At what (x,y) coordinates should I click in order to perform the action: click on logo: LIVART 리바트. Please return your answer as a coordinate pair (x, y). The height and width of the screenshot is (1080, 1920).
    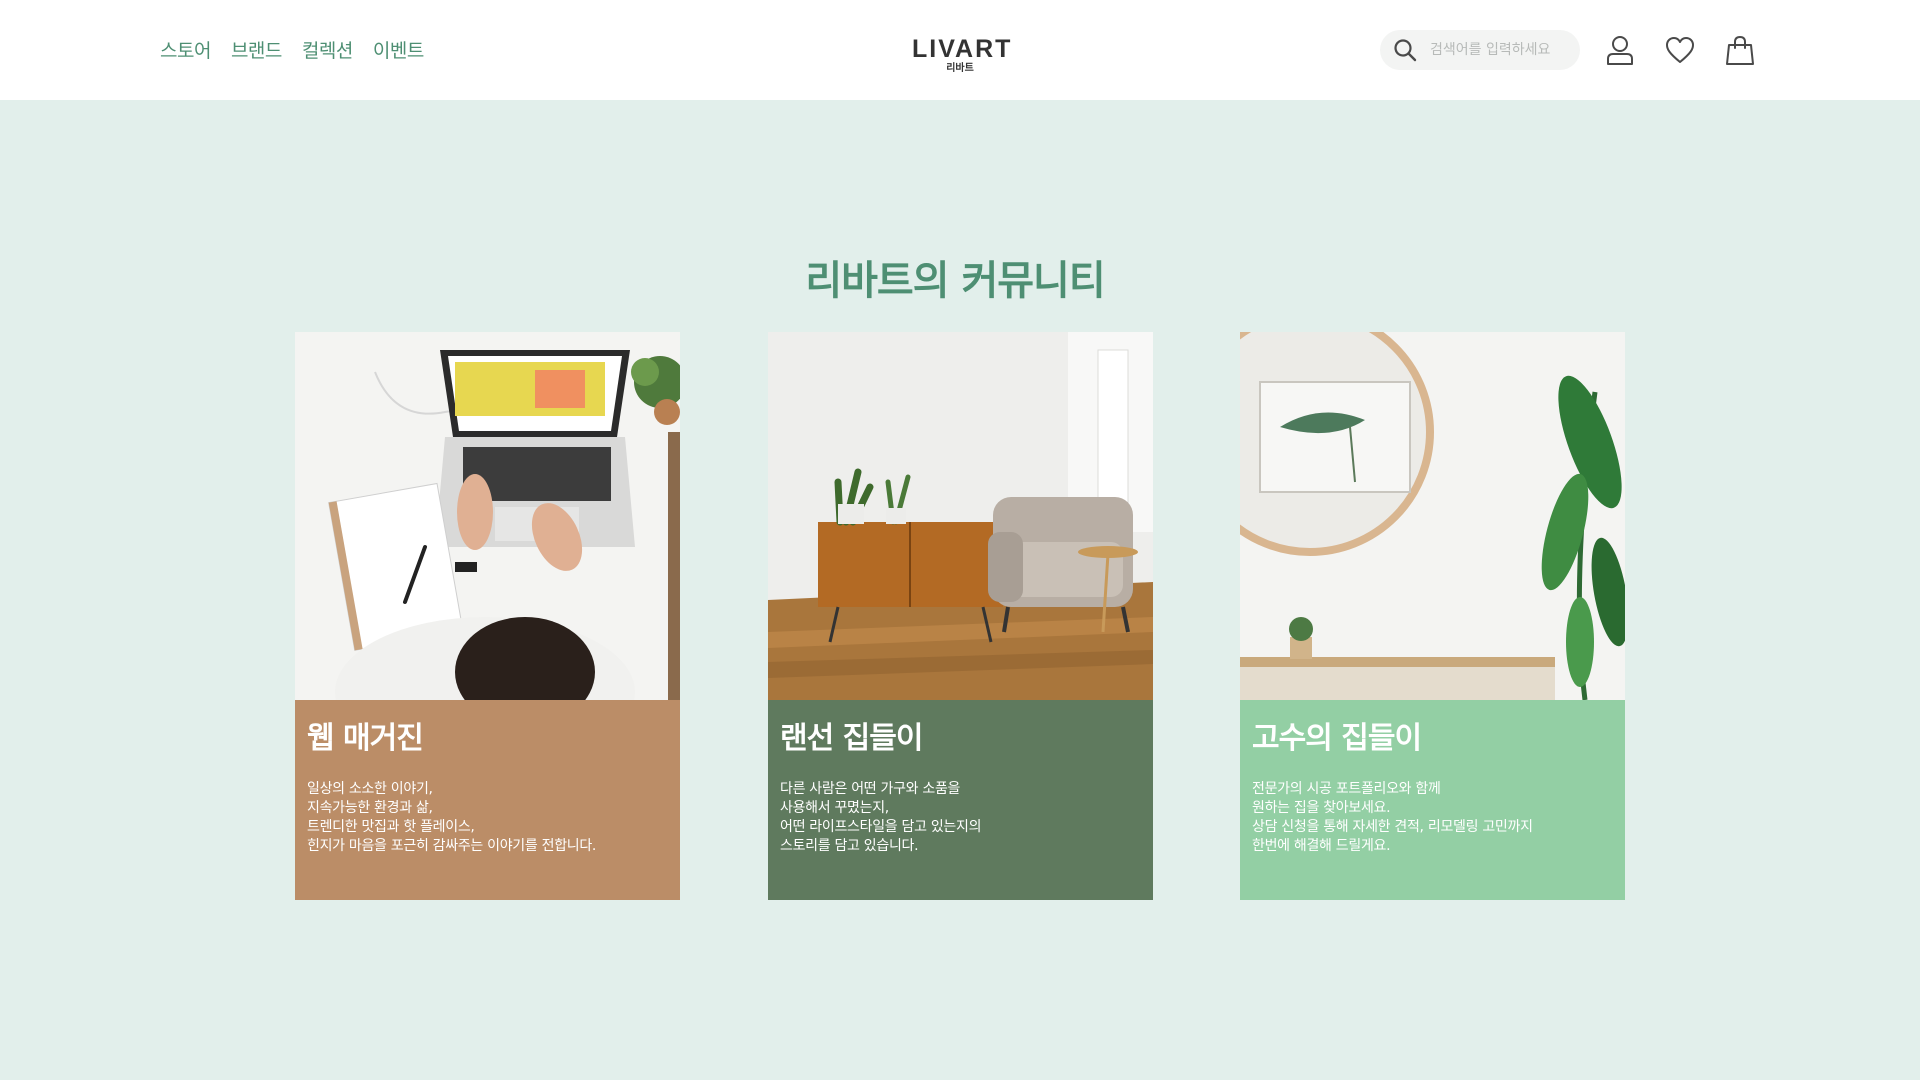
    Looking at the image, I should click on (962, 55).